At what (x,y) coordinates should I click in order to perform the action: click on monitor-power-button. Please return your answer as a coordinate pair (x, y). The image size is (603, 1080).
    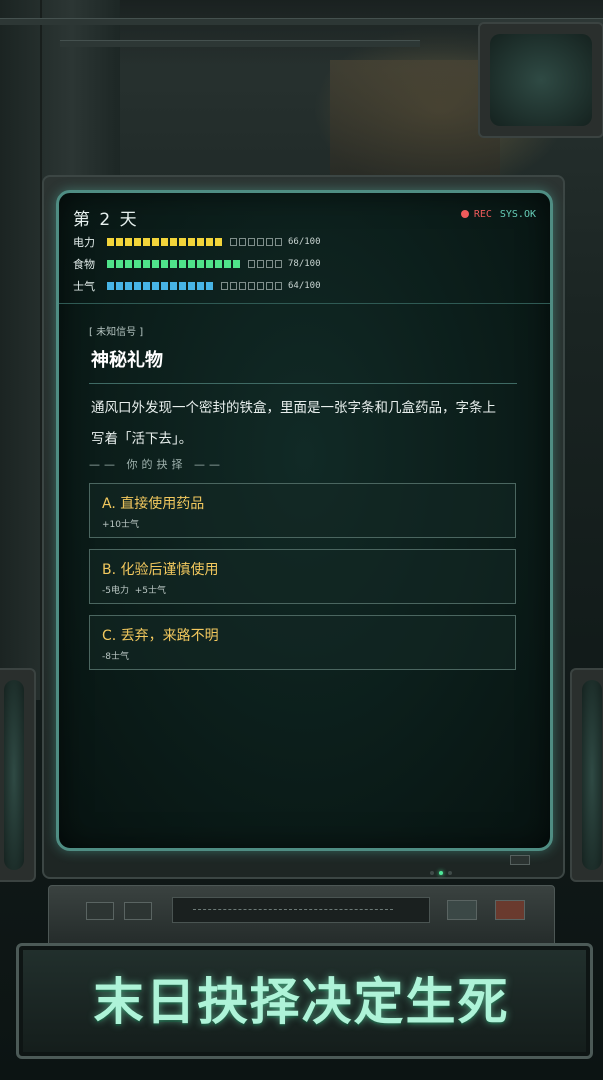
    Looking at the image, I should click on (520, 860).